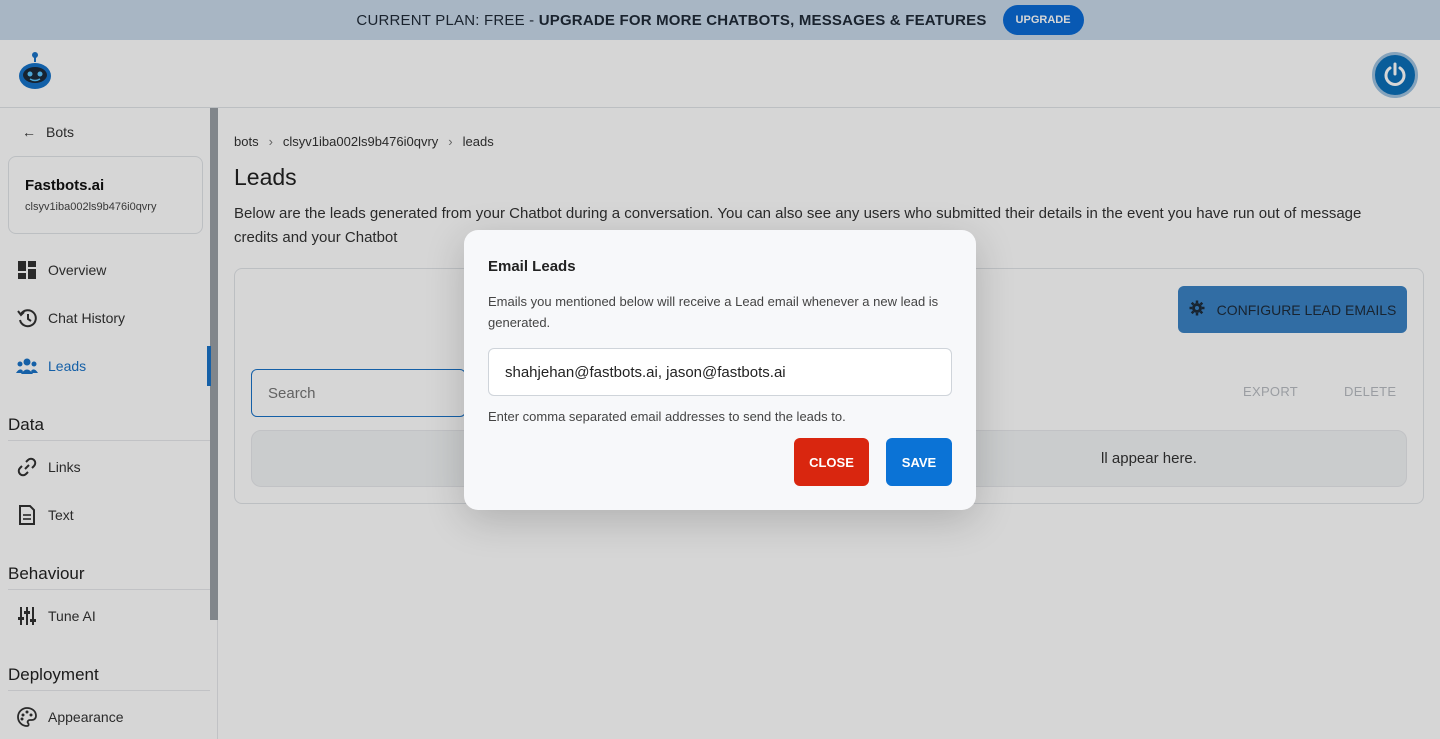 This screenshot has height=739, width=1440. I want to click on modal-actions: CLOSE SAVE, so click(873, 462).